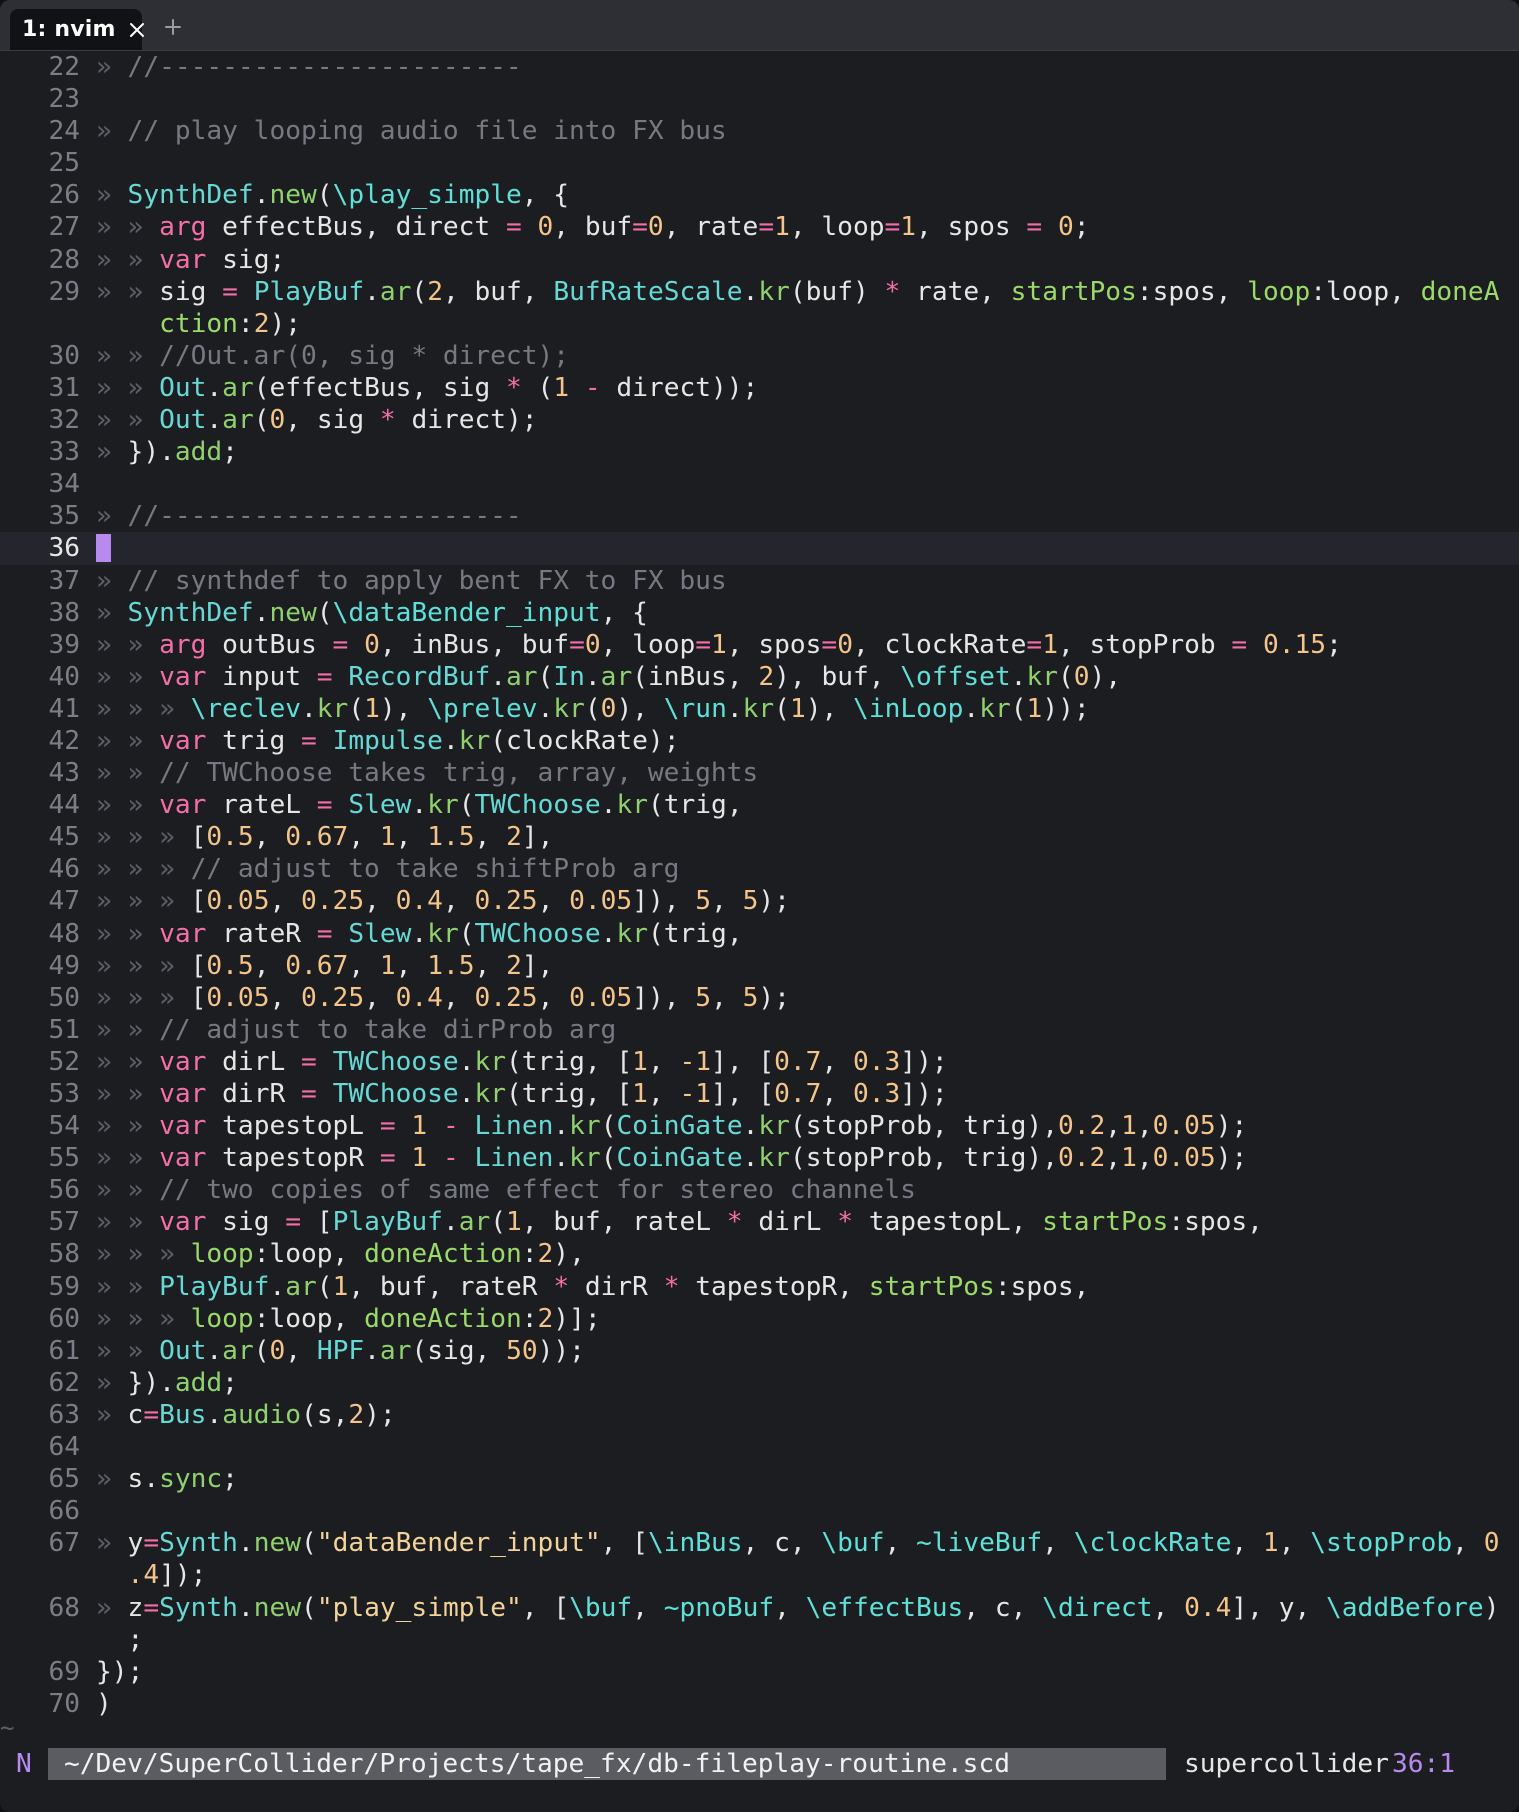 This screenshot has height=1812, width=1519. Describe the element at coordinates (64, 1382) in the screenshot. I see `line-number: 62` at that location.